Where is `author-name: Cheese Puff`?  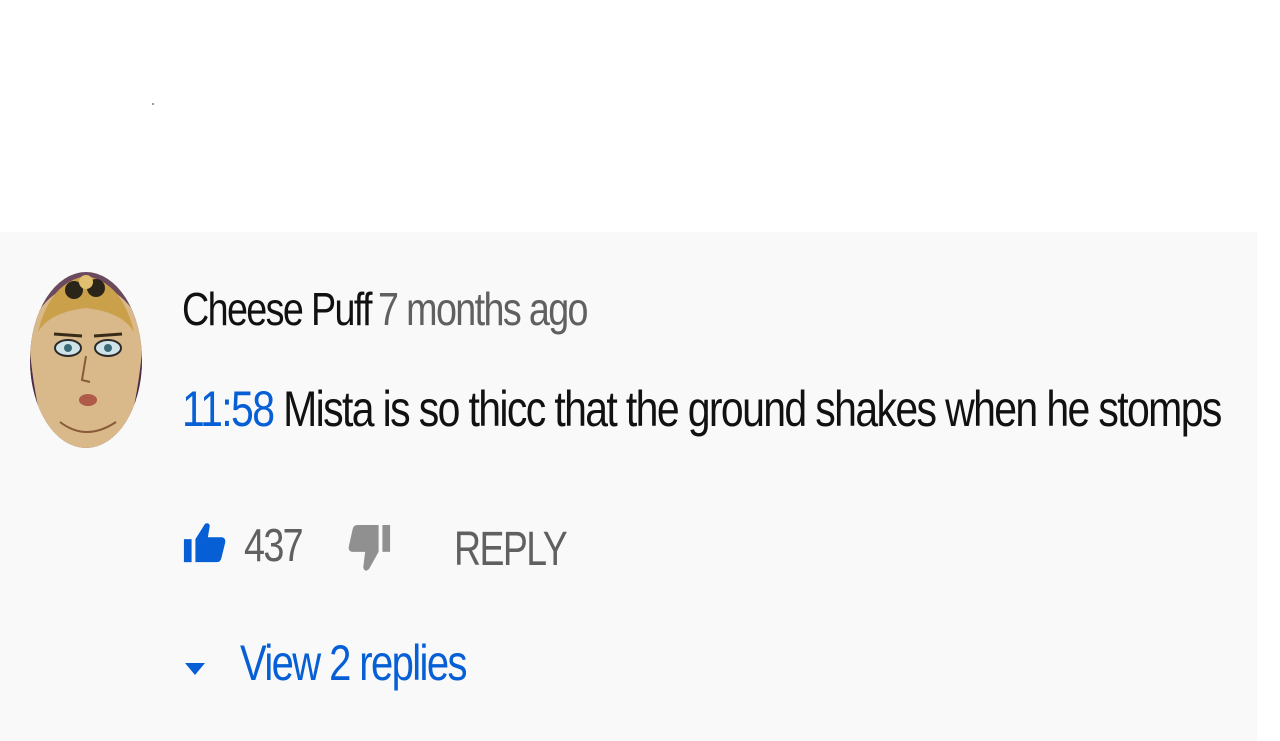 author-name: Cheese Puff is located at coordinates (277, 309).